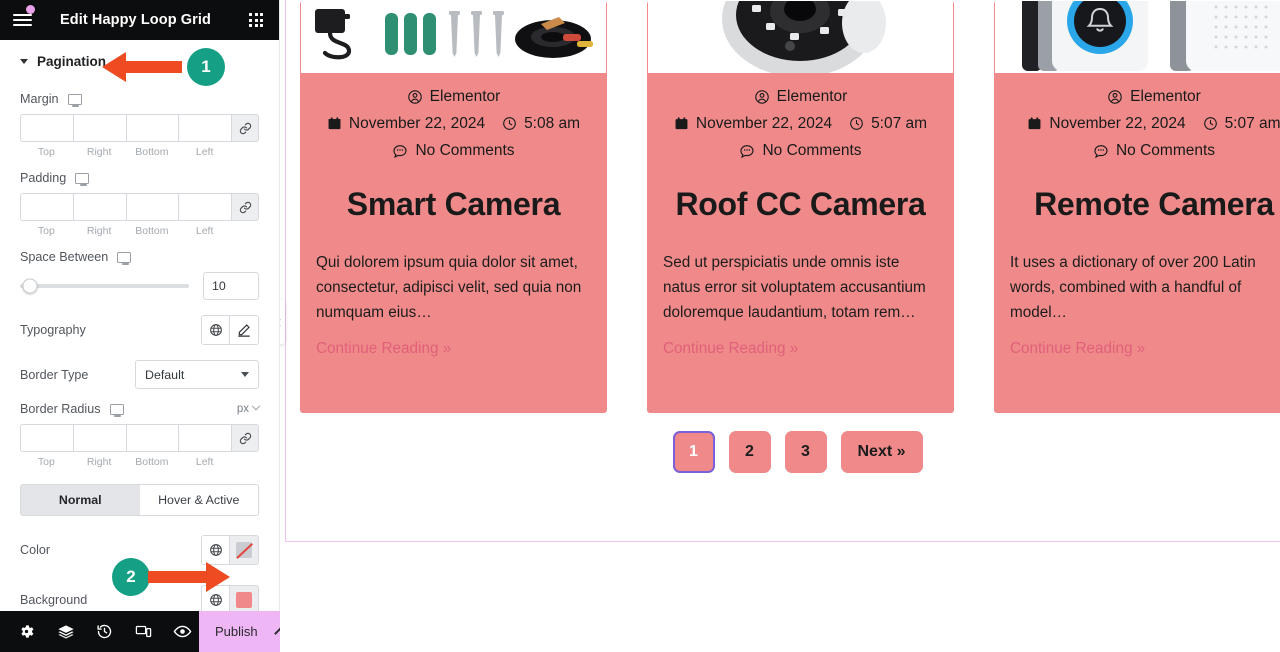 The width and height of the screenshot is (1280, 652). Describe the element at coordinates (152, 128) in the screenshot. I see `margin-bottom-input` at that location.